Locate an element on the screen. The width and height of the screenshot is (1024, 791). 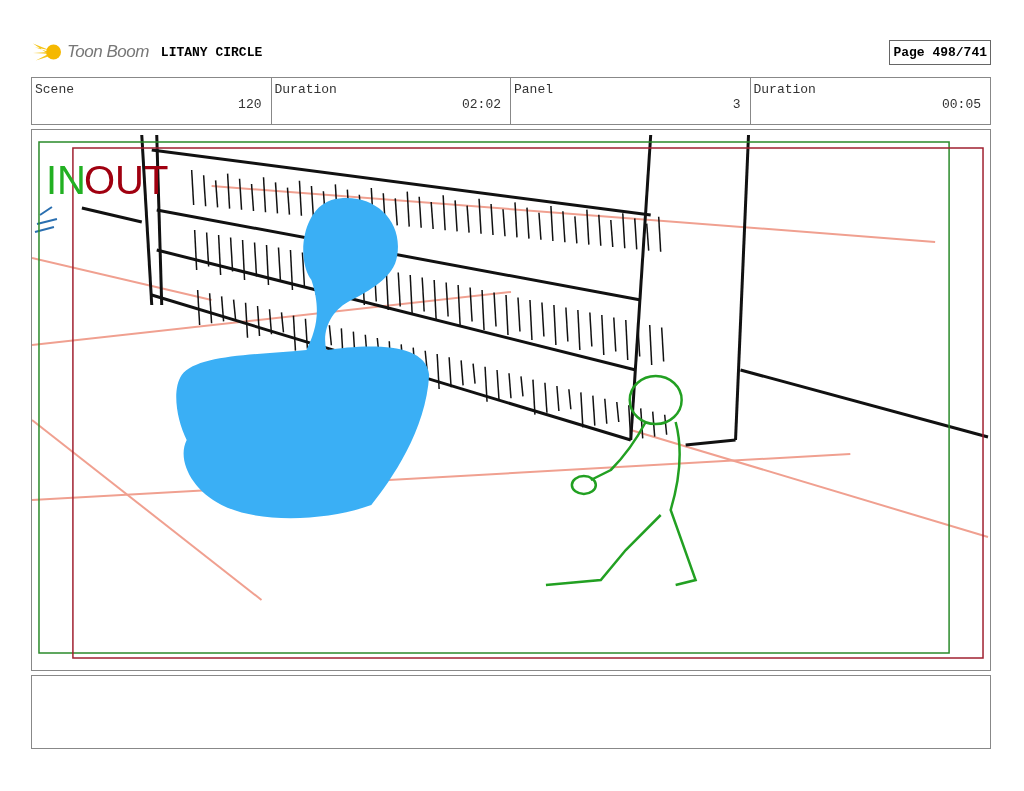
info-value: 00:05 is located at coordinates (961, 104).